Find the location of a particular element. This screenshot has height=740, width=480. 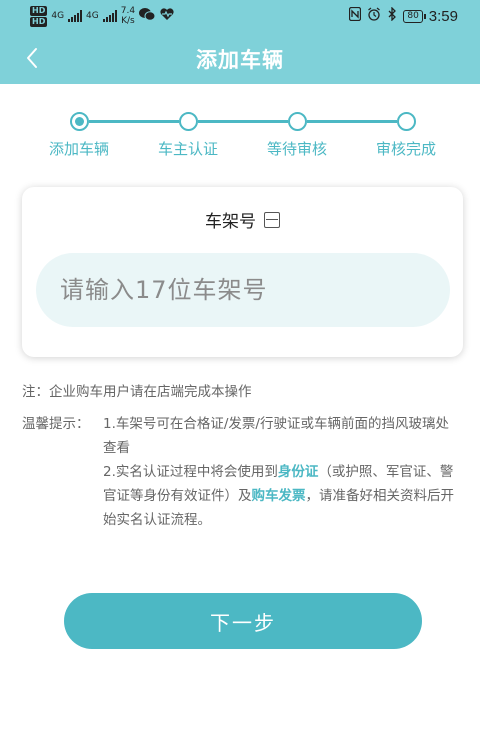

next-button: 下一步 is located at coordinates (243, 621).